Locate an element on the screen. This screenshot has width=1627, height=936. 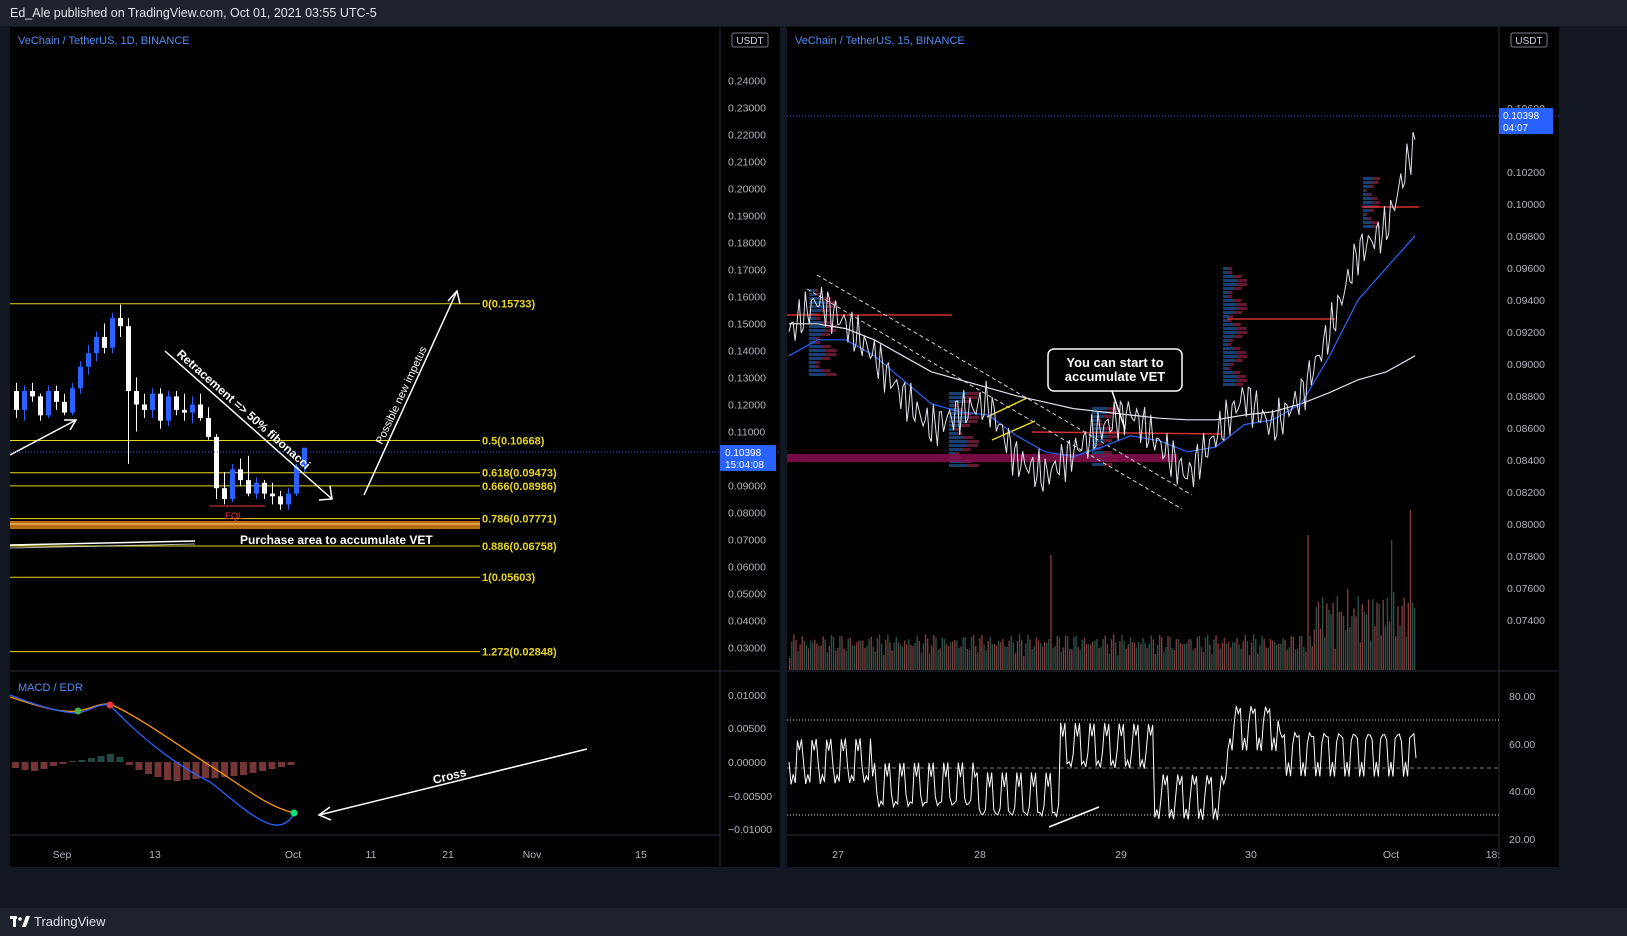
tradingview-logo: TradingView is located at coordinates (58, 921).